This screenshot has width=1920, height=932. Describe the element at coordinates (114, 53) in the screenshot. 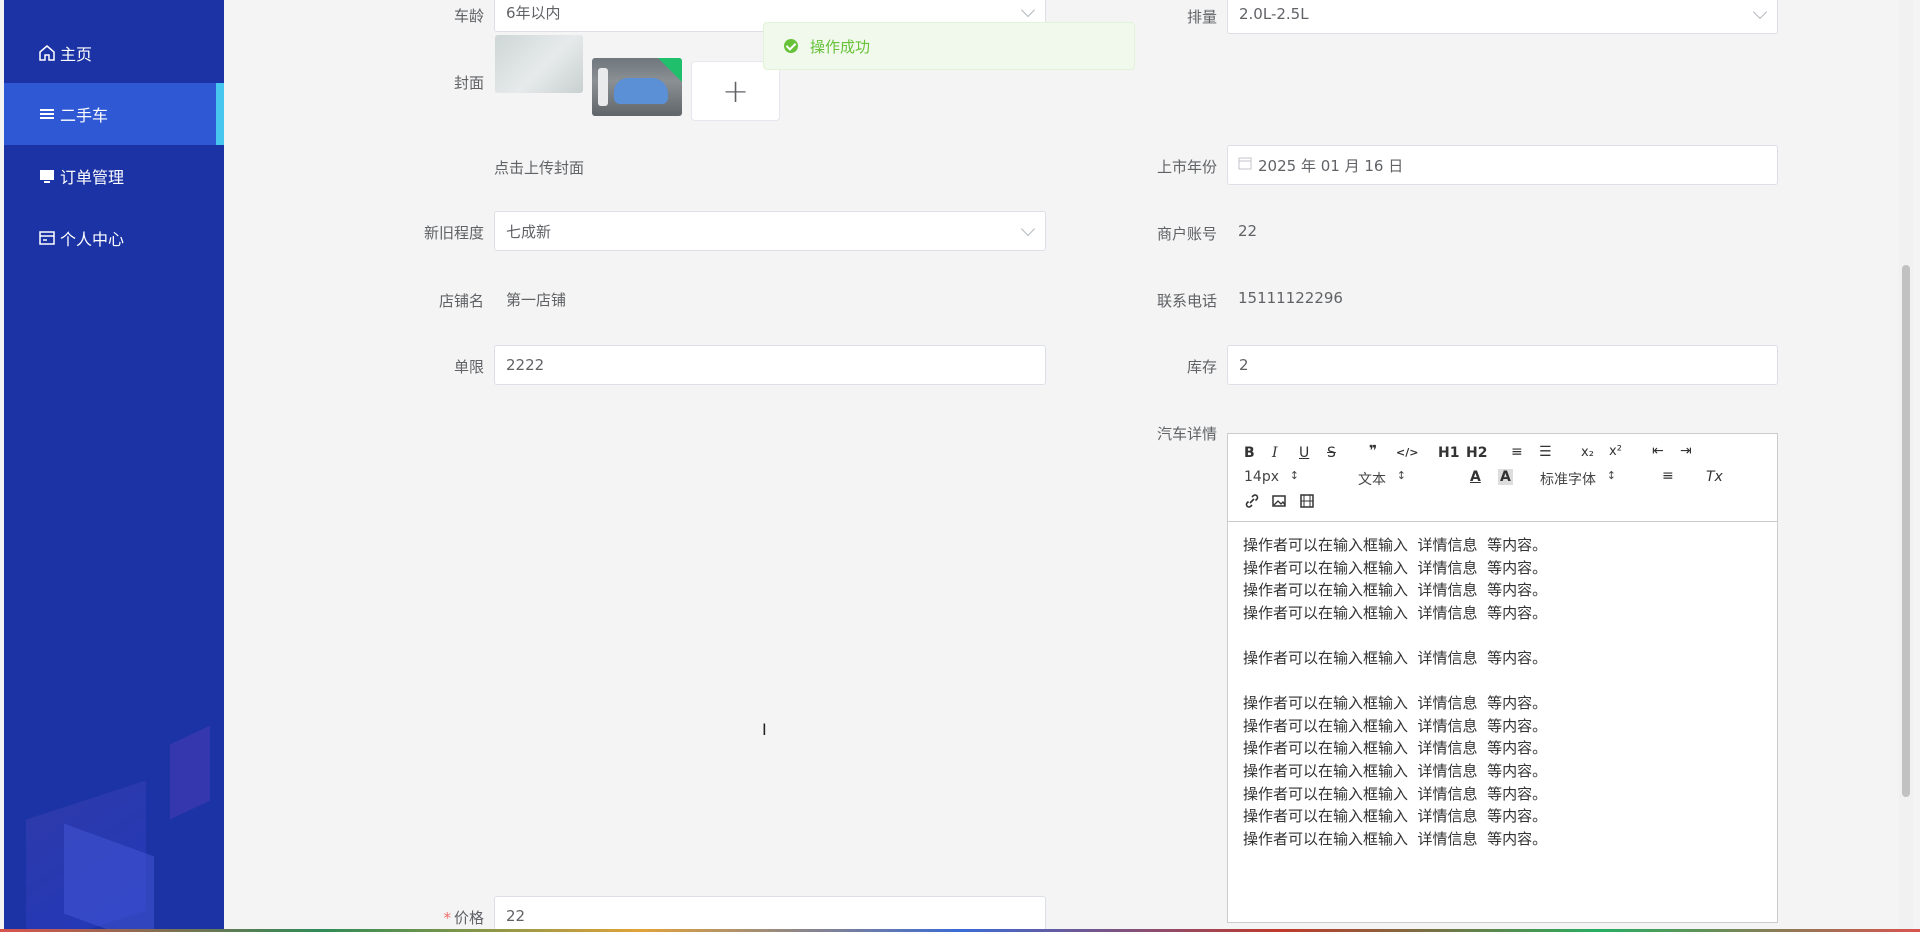

I see `sidebar-item-home: 主页` at that location.